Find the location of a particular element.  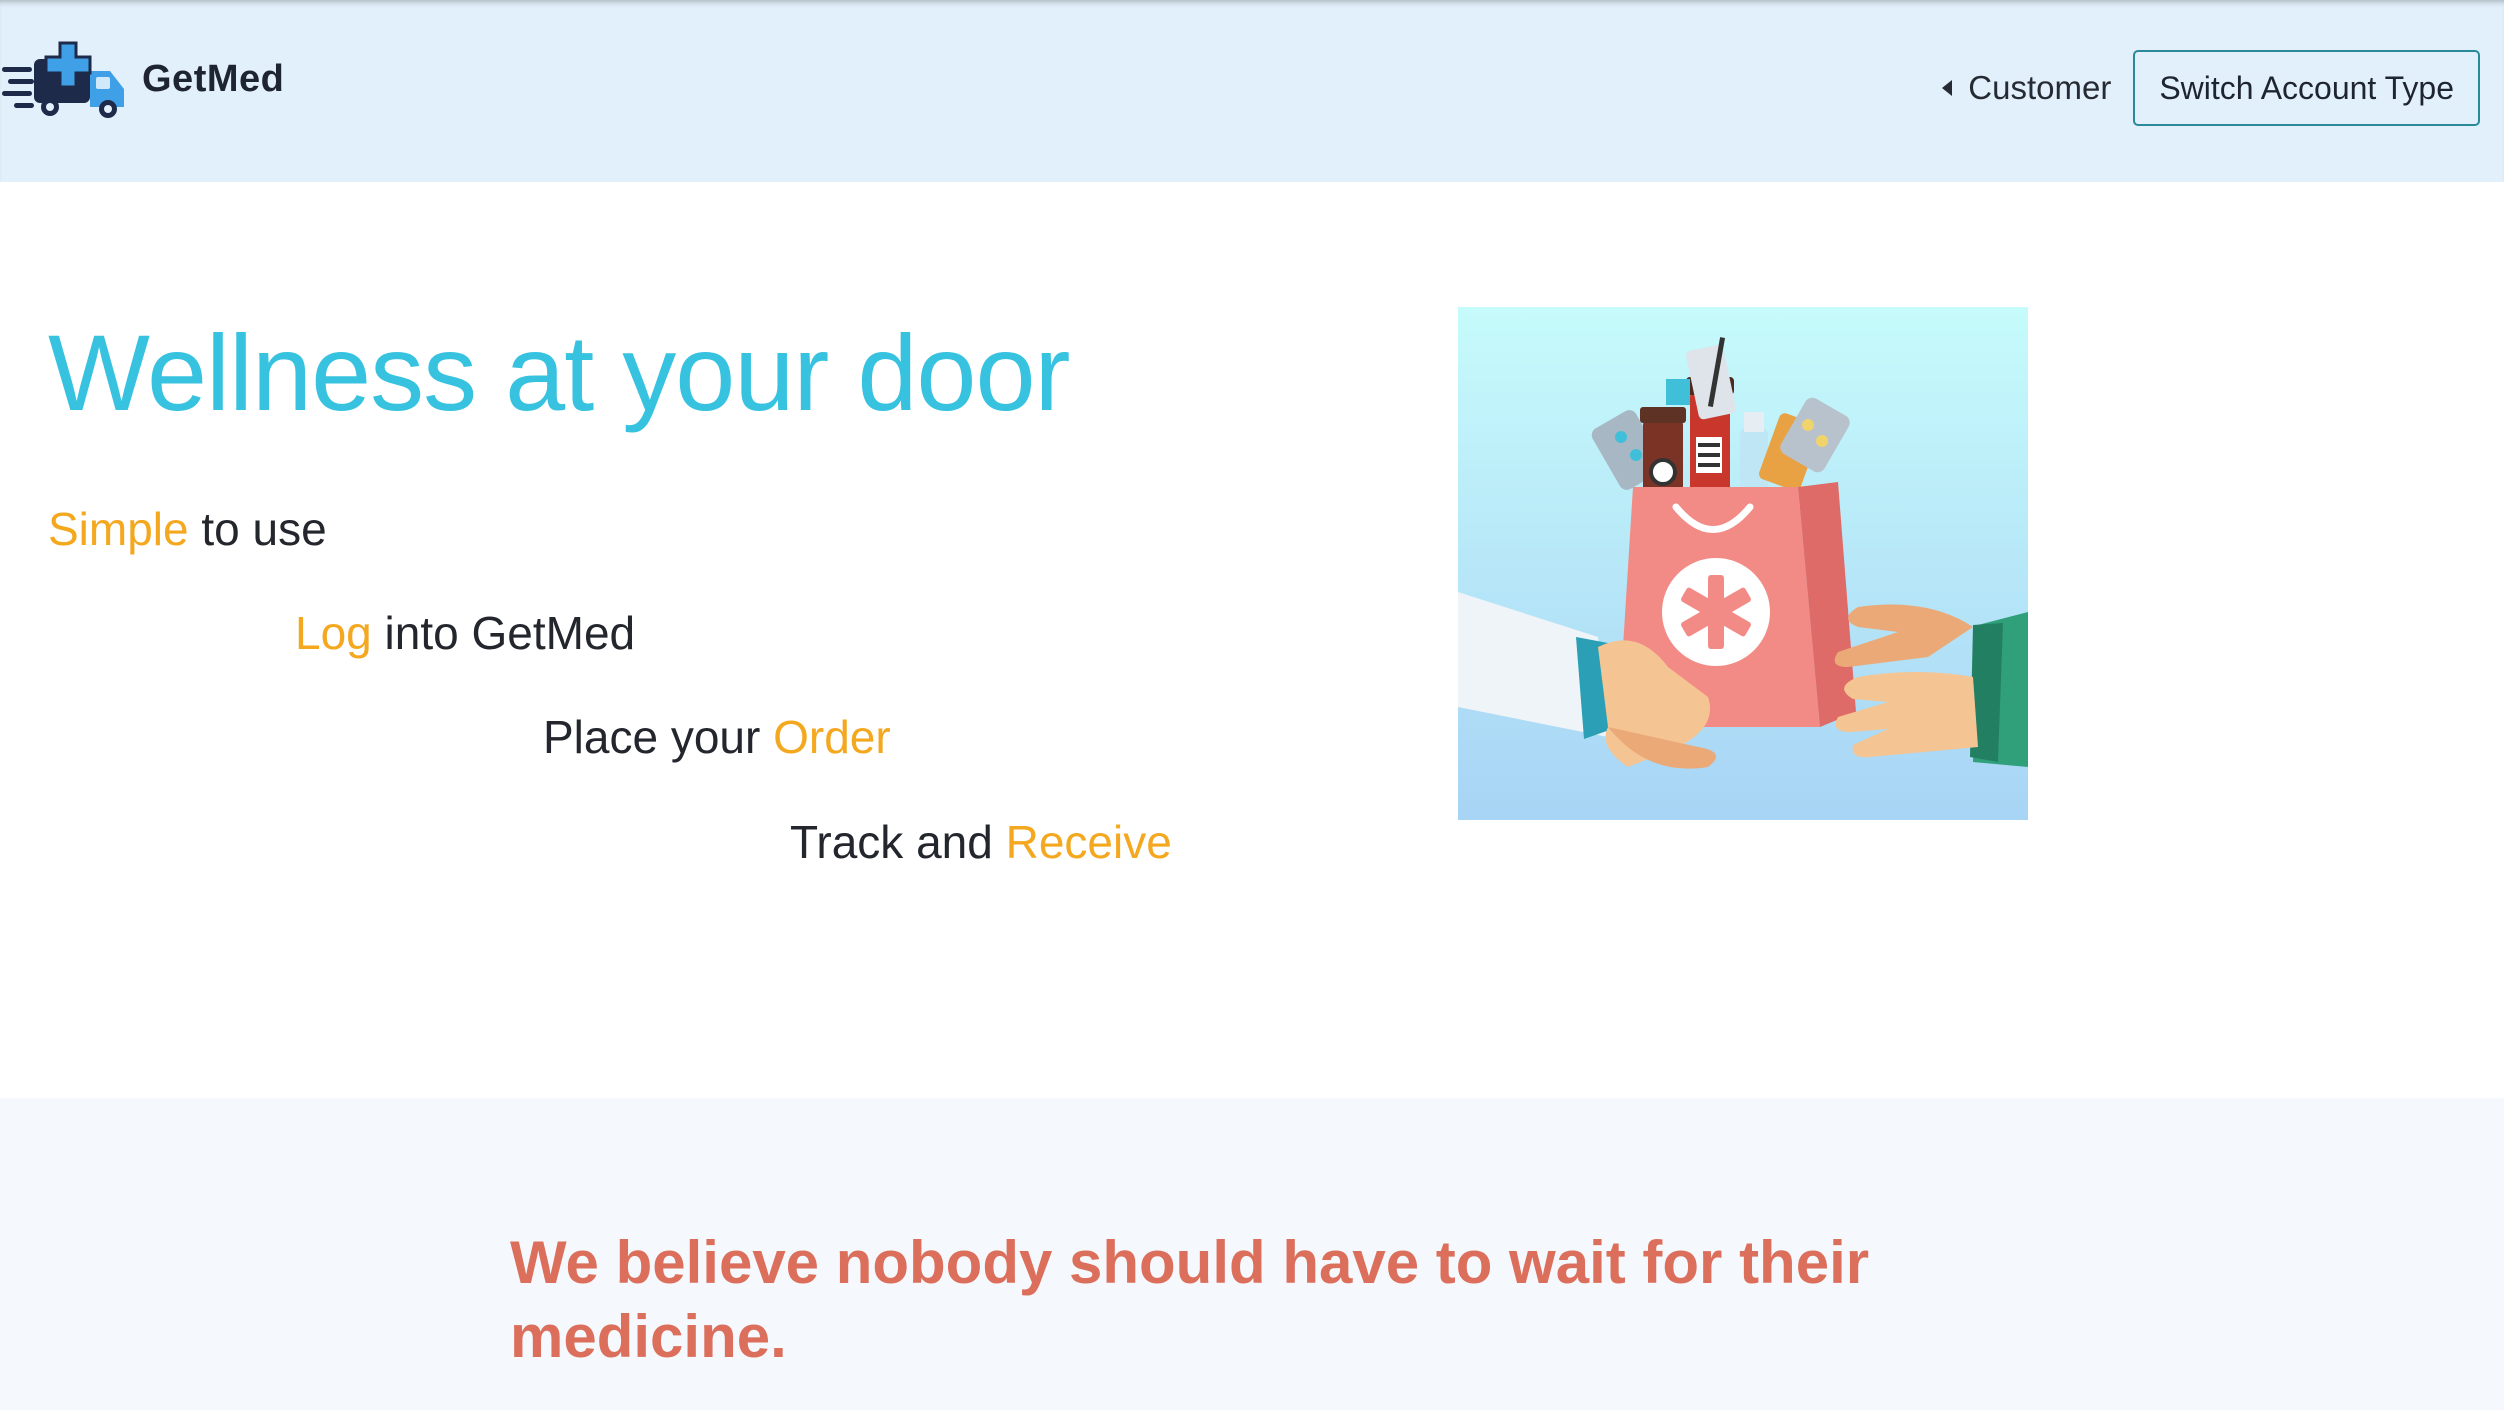

step-receive: Track and Receive is located at coordinates (981, 842).